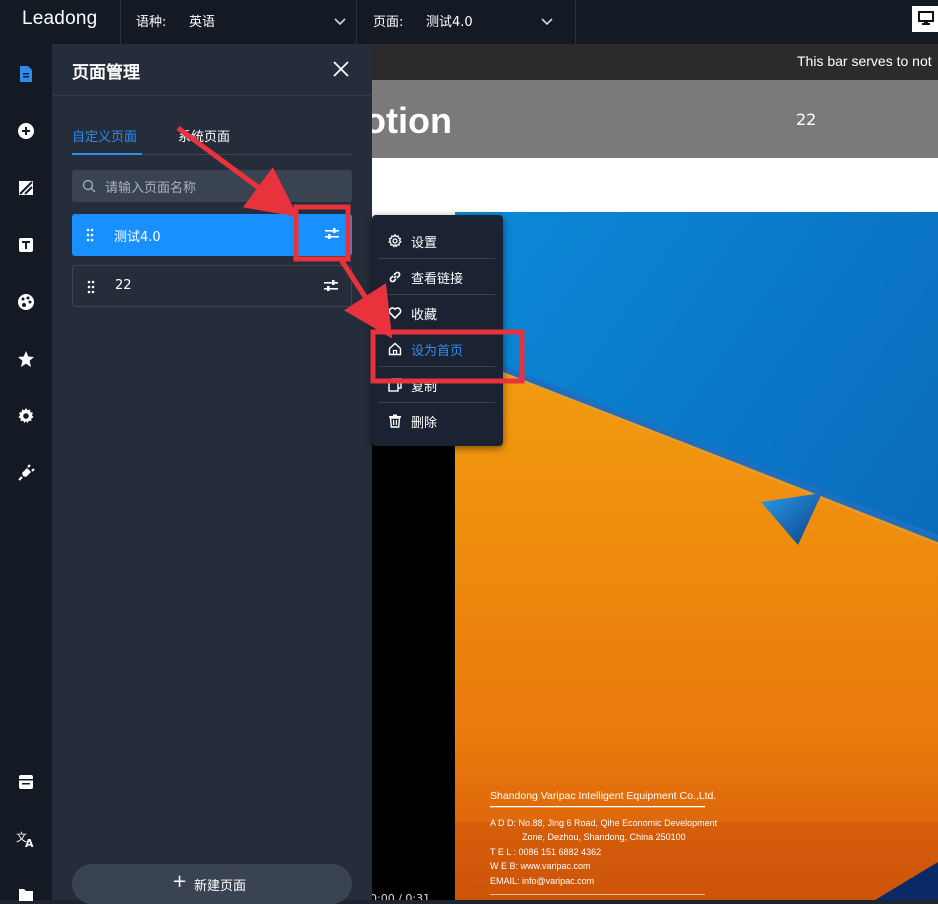  What do you see at coordinates (104, 135) in the screenshot?
I see `tab-custom-pages: 自定义页面` at bounding box center [104, 135].